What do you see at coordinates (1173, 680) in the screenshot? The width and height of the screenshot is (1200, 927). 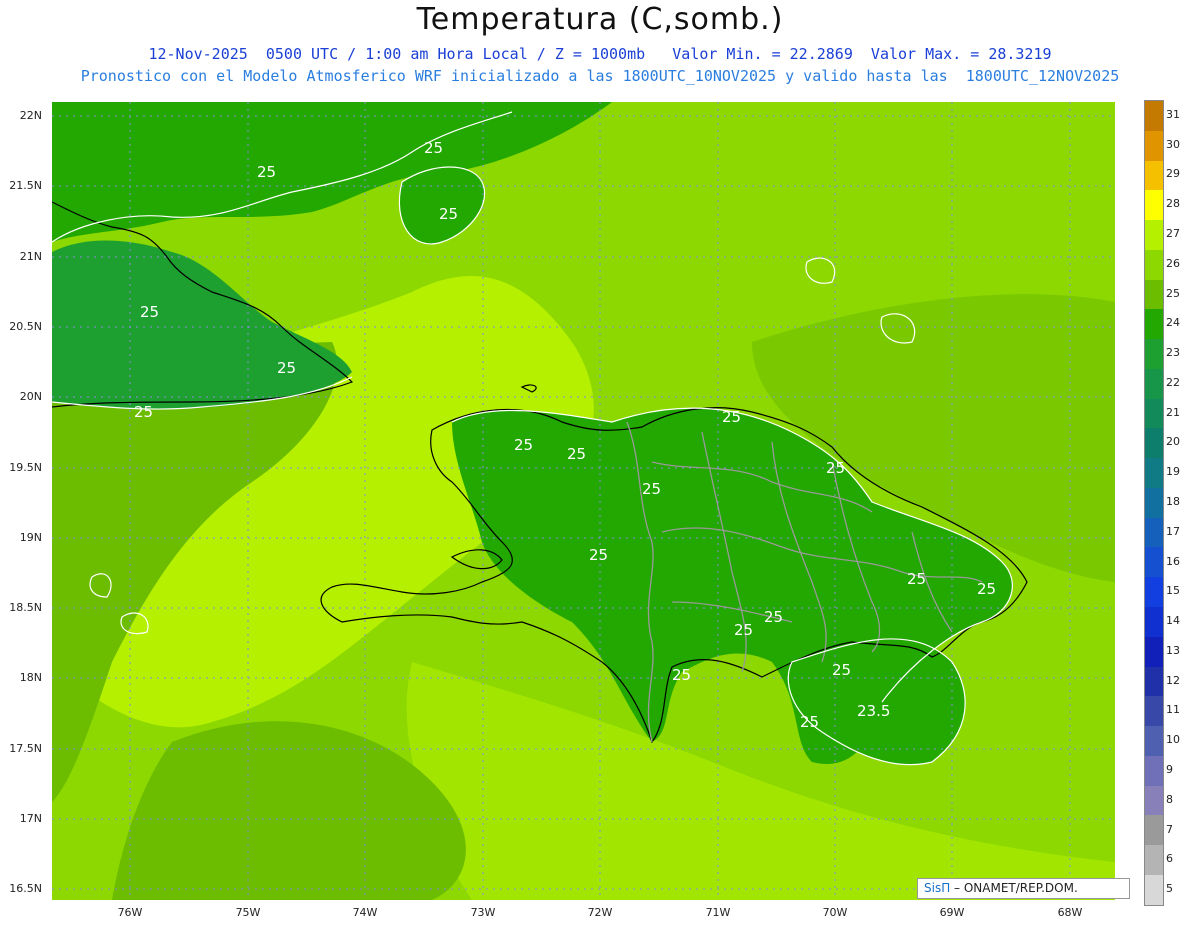 I see `legend-level-label: 12` at bounding box center [1173, 680].